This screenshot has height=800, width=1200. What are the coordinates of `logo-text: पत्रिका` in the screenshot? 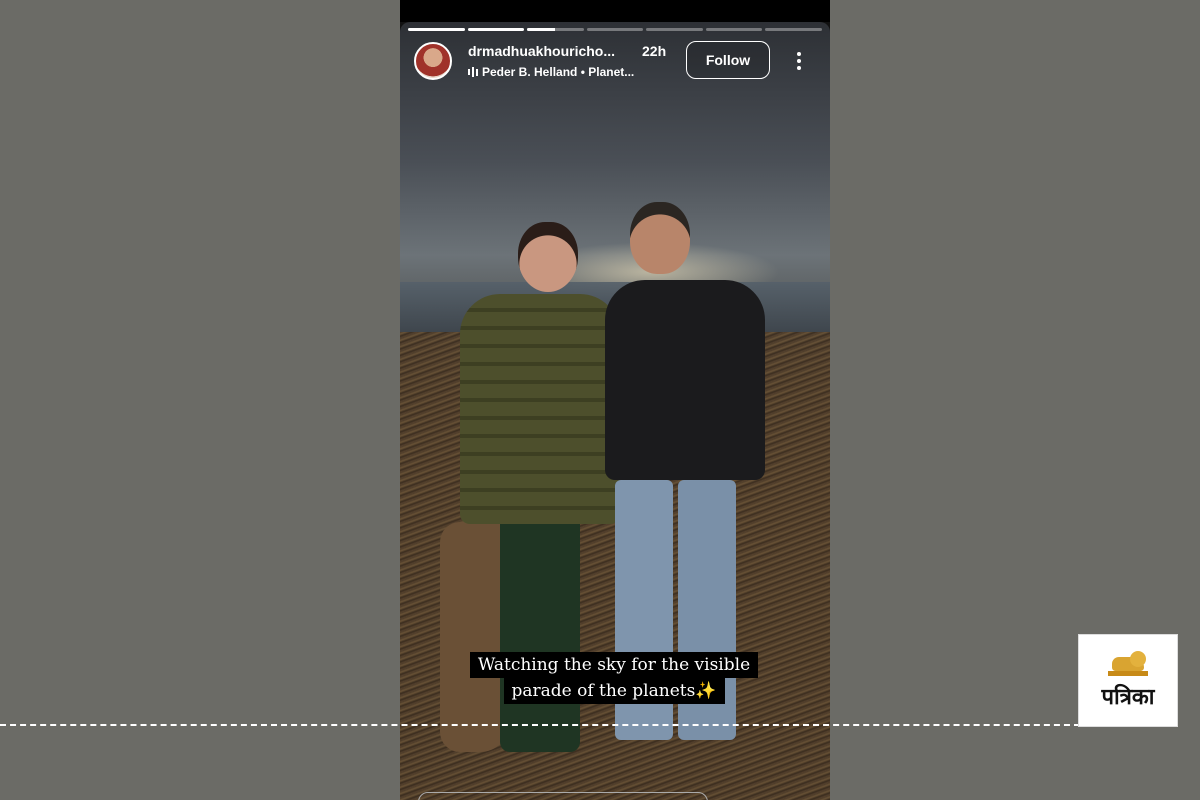 It's located at (1128, 697).